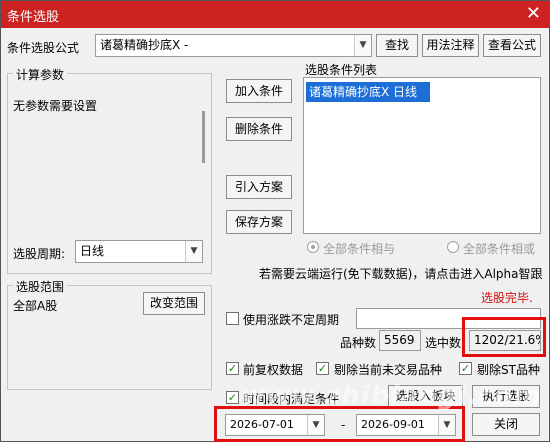 Image resolution: width=550 pixels, height=442 pixels. What do you see at coordinates (512, 45) in the screenshot?
I see `view-formula-button: 查看公式` at bounding box center [512, 45].